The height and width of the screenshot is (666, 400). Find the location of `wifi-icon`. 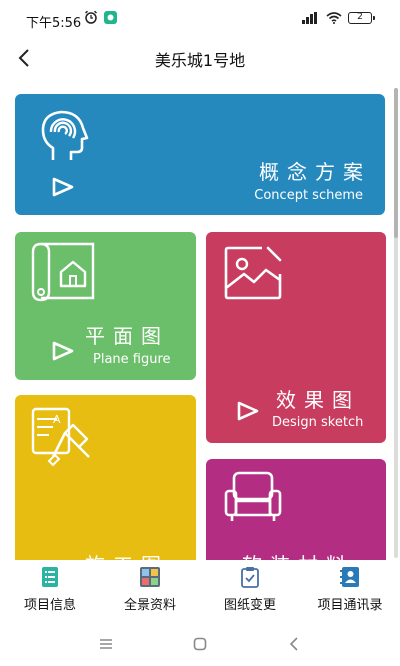

wifi-icon is located at coordinates (334, 18).